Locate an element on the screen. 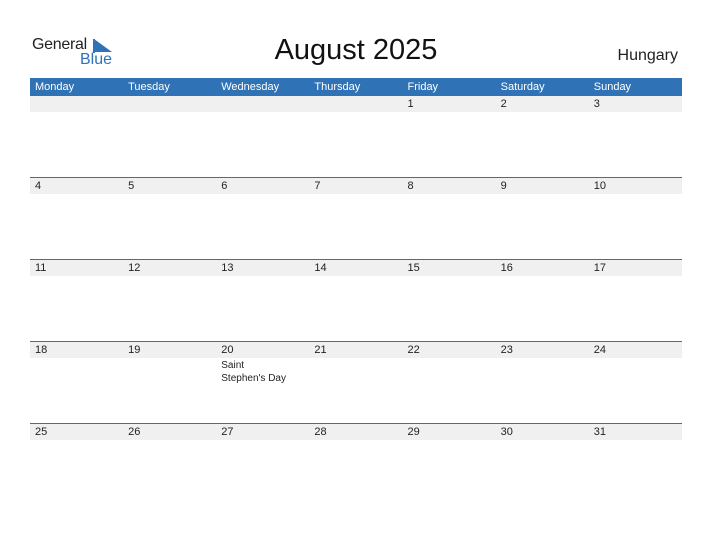  day-number: 10 is located at coordinates (599, 186).